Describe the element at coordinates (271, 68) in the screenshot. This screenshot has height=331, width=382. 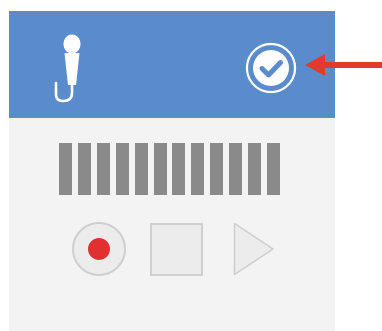
I see `confirm-check-button` at that location.